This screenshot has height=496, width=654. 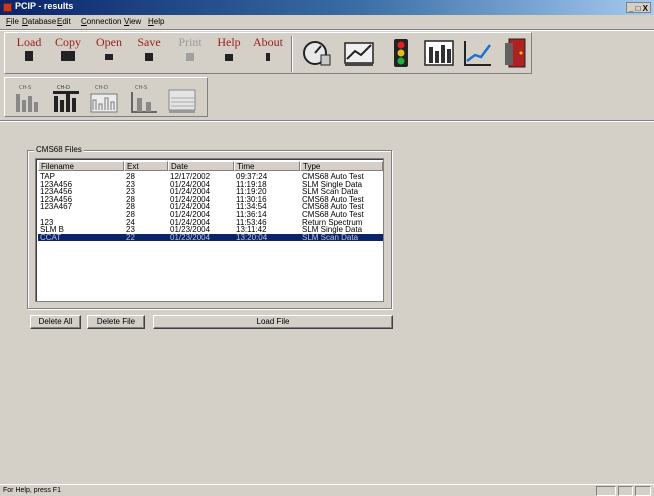 What do you see at coordinates (268, 42) in the screenshot?
I see `about-label: About` at bounding box center [268, 42].